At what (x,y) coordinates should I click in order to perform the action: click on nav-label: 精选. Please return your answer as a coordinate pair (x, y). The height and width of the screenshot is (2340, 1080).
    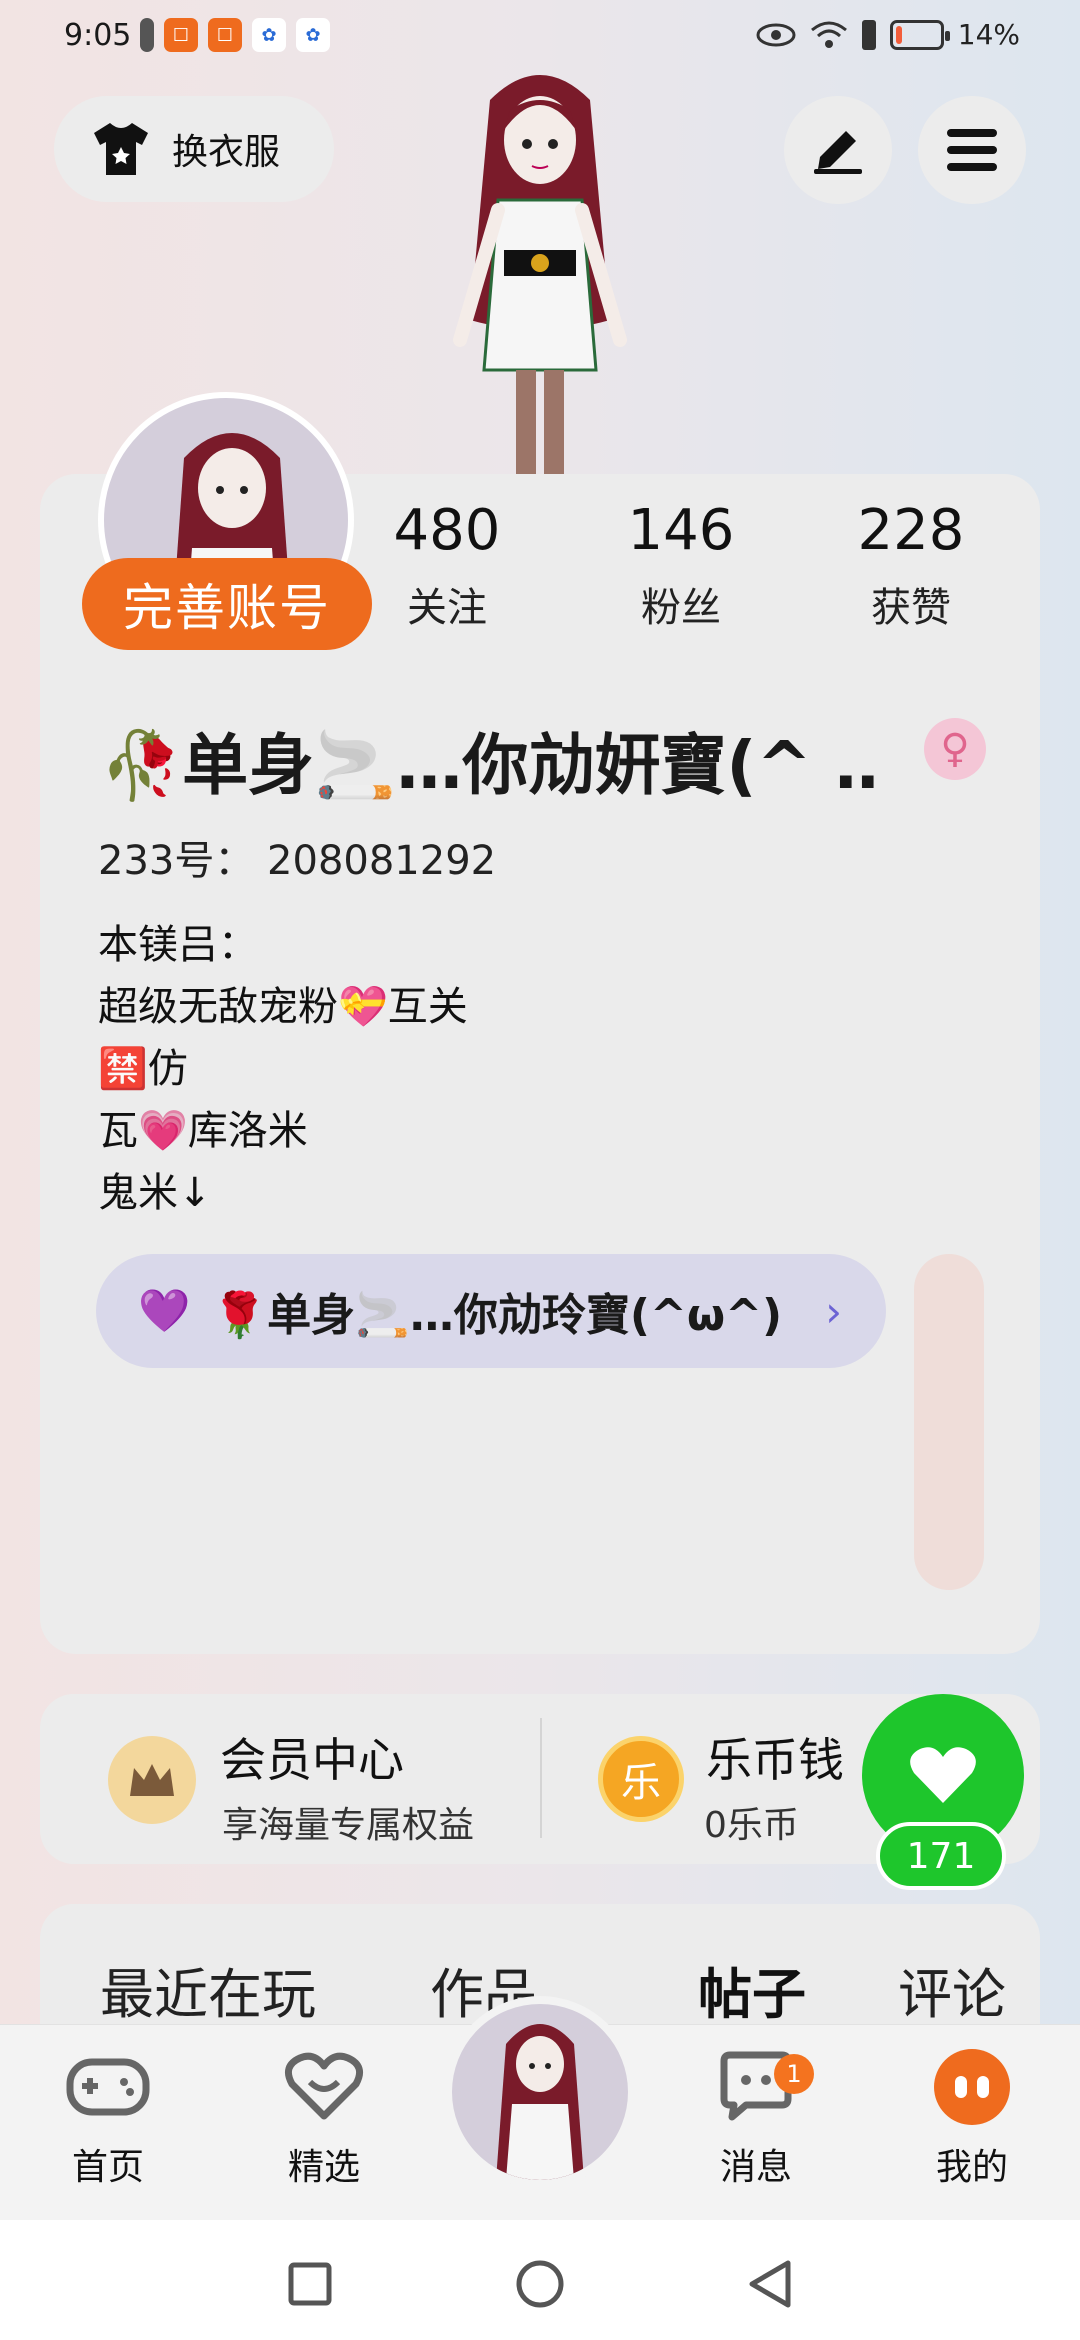
    Looking at the image, I should click on (323, 2167).